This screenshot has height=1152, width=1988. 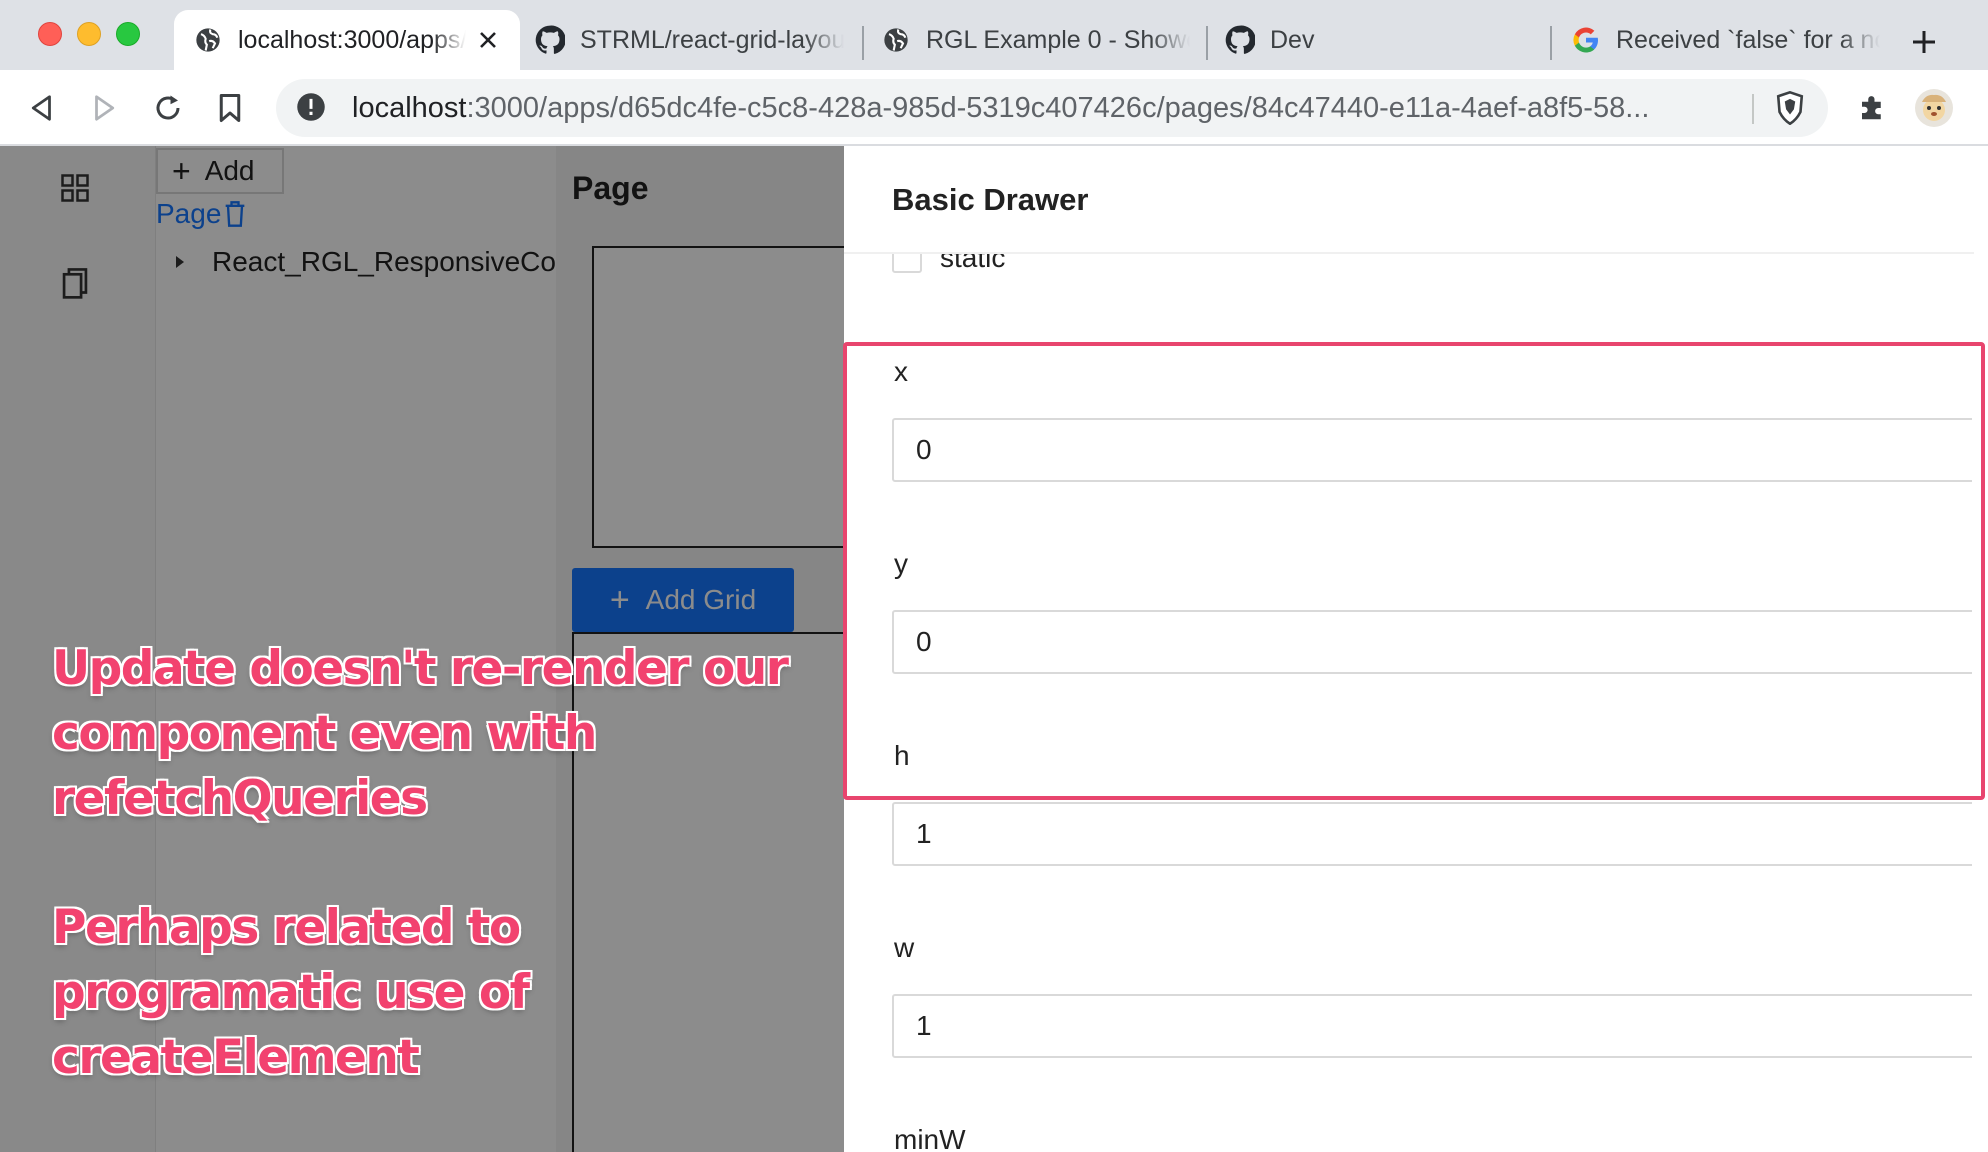 I want to click on toolbar-separator, so click(x=1753, y=109).